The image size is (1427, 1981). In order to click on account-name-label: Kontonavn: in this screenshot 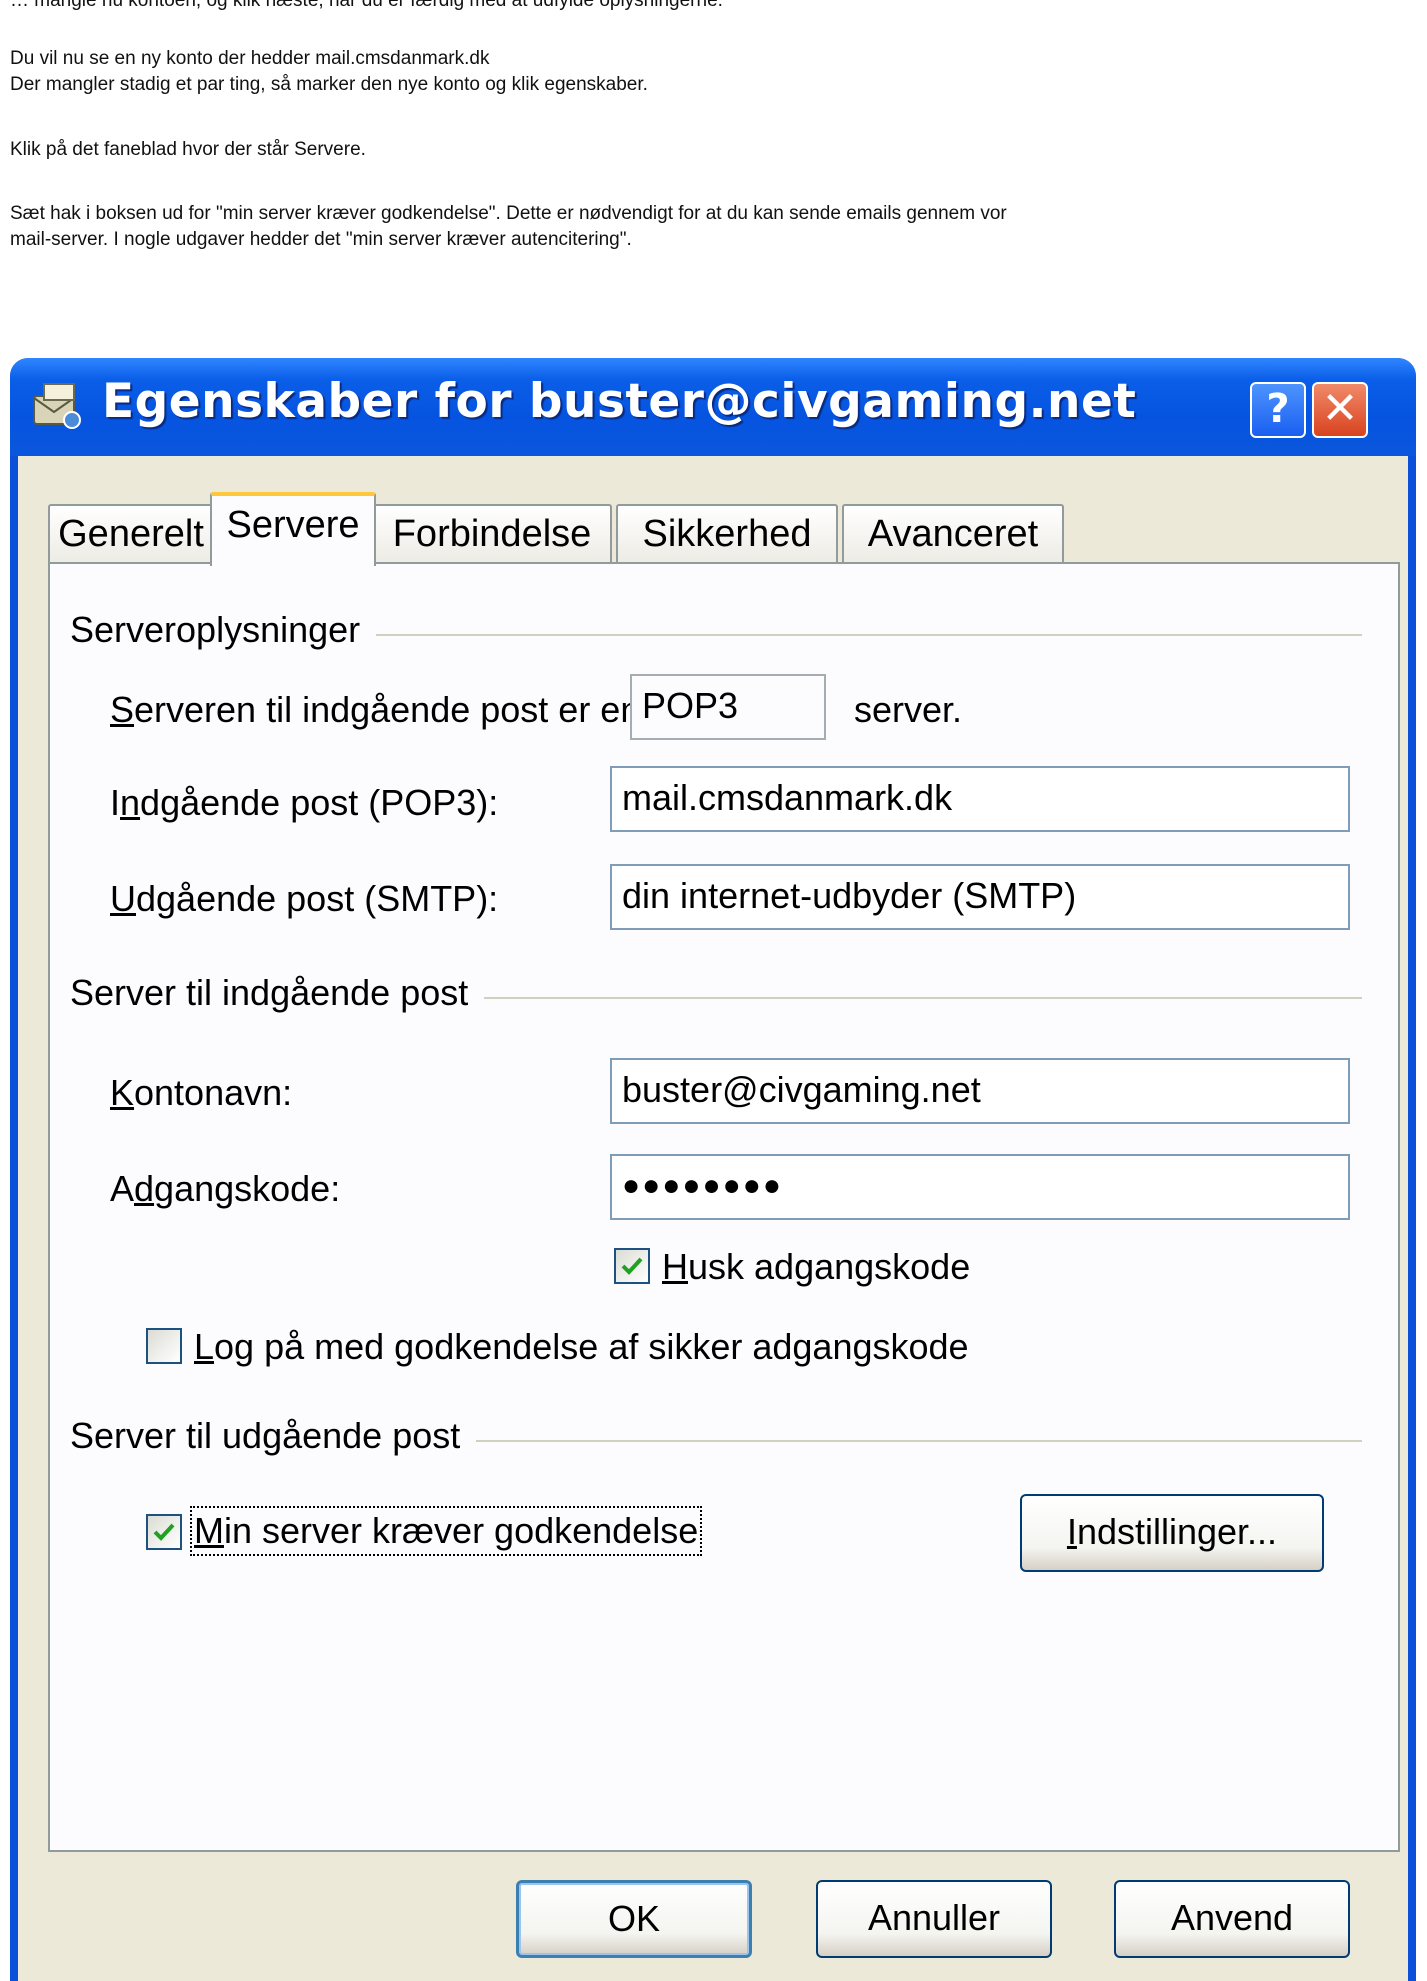, I will do `click(201, 1092)`.